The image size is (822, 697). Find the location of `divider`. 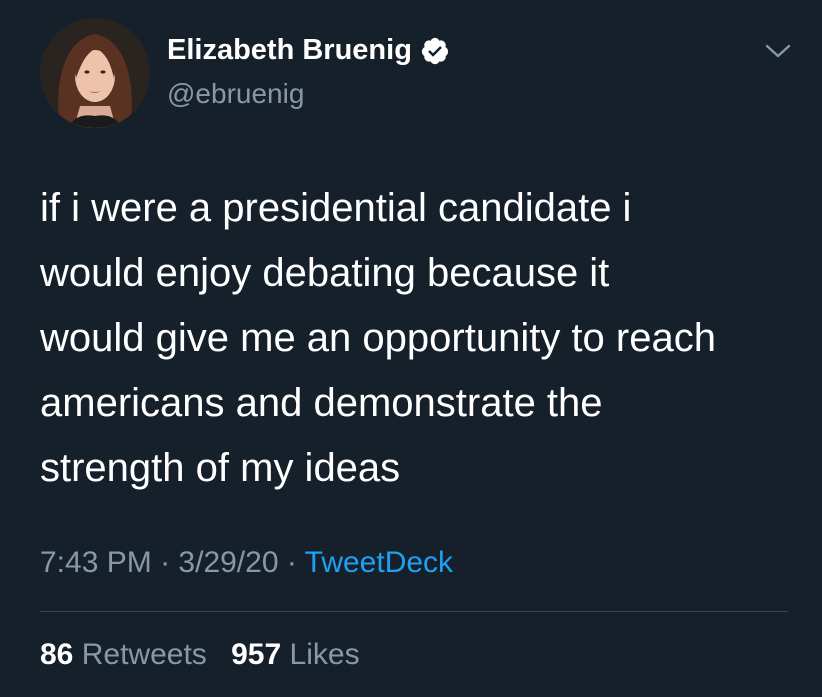

divider is located at coordinates (414, 611).